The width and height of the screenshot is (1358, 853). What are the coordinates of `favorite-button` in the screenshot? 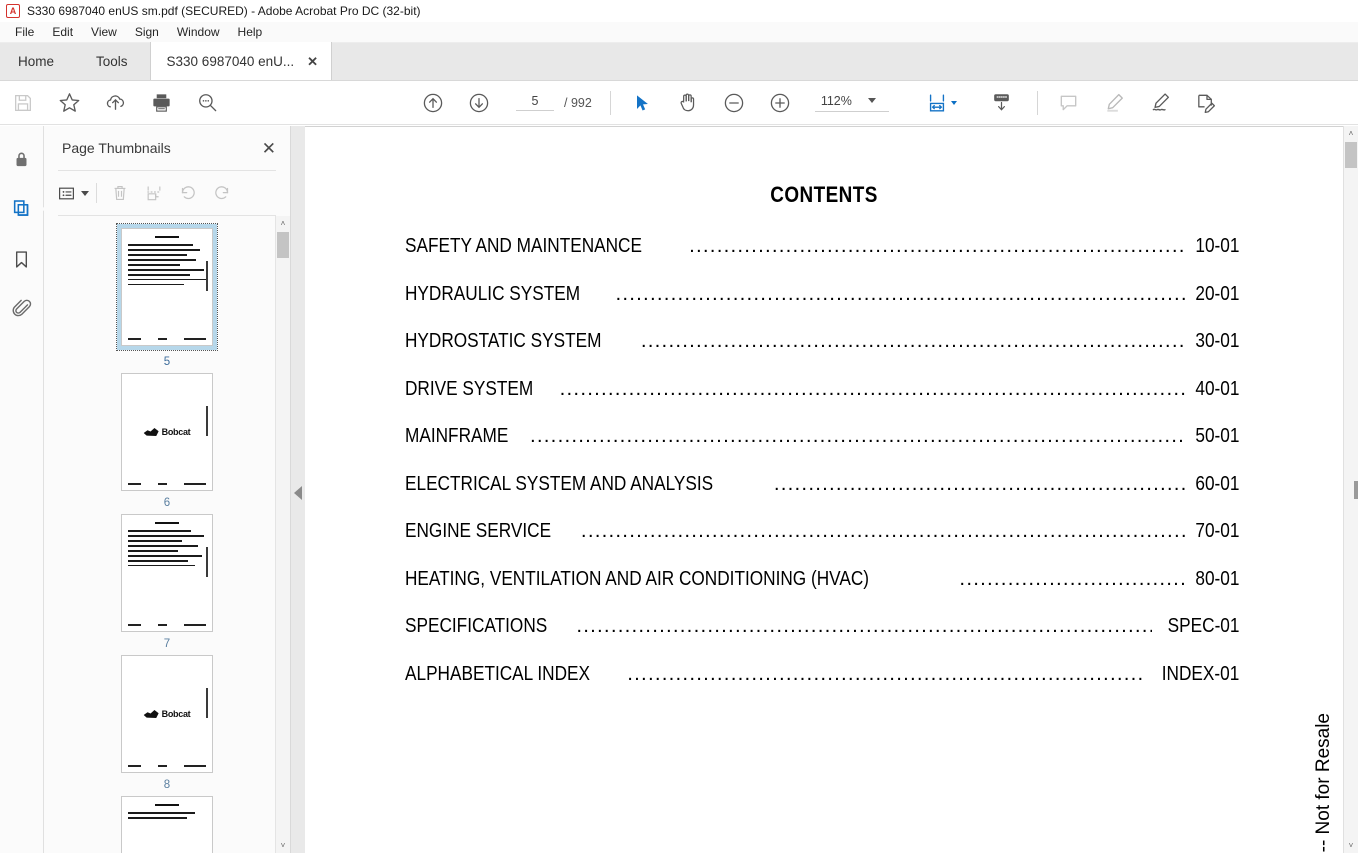 It's located at (69, 103).